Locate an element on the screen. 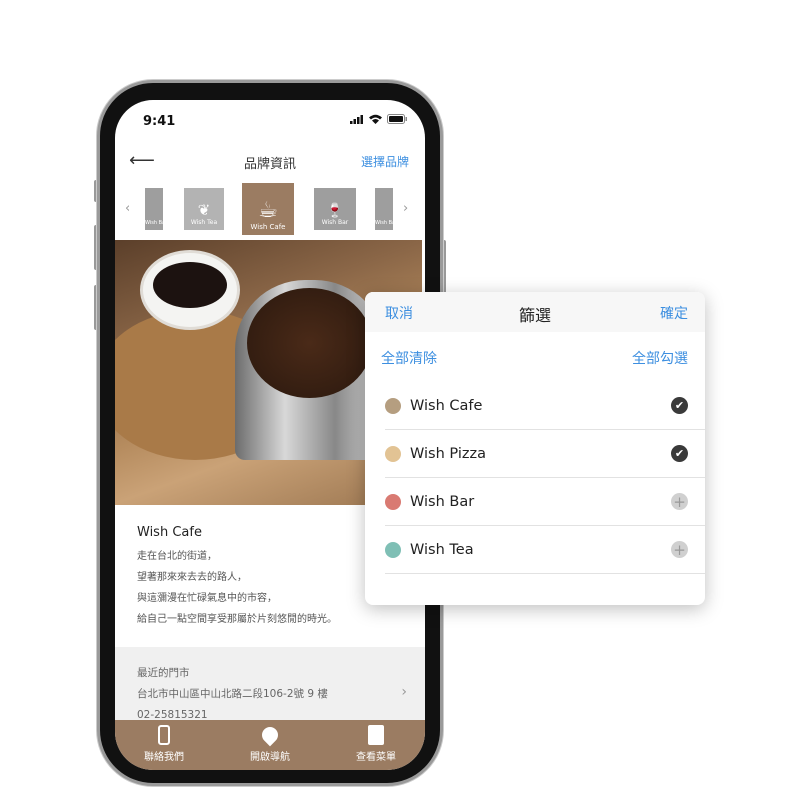  confirm-button: 確定 is located at coordinates (674, 313).